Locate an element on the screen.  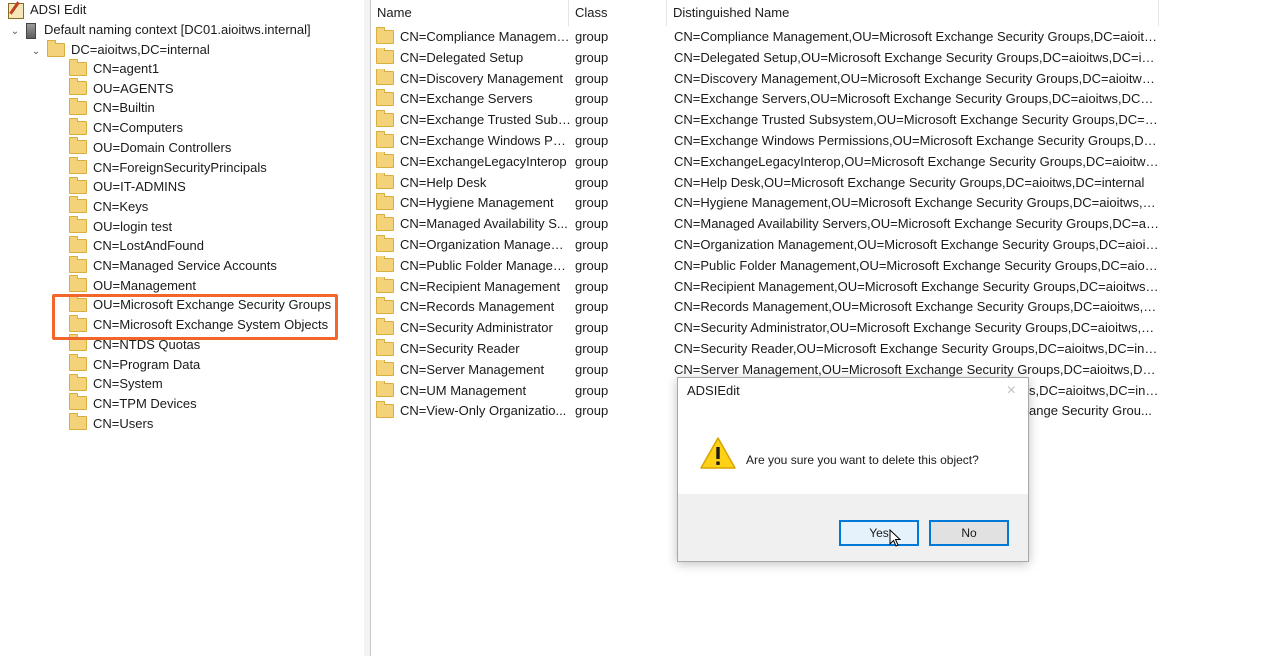
tree-item: CN=Program Data is located at coordinates (135, 364).